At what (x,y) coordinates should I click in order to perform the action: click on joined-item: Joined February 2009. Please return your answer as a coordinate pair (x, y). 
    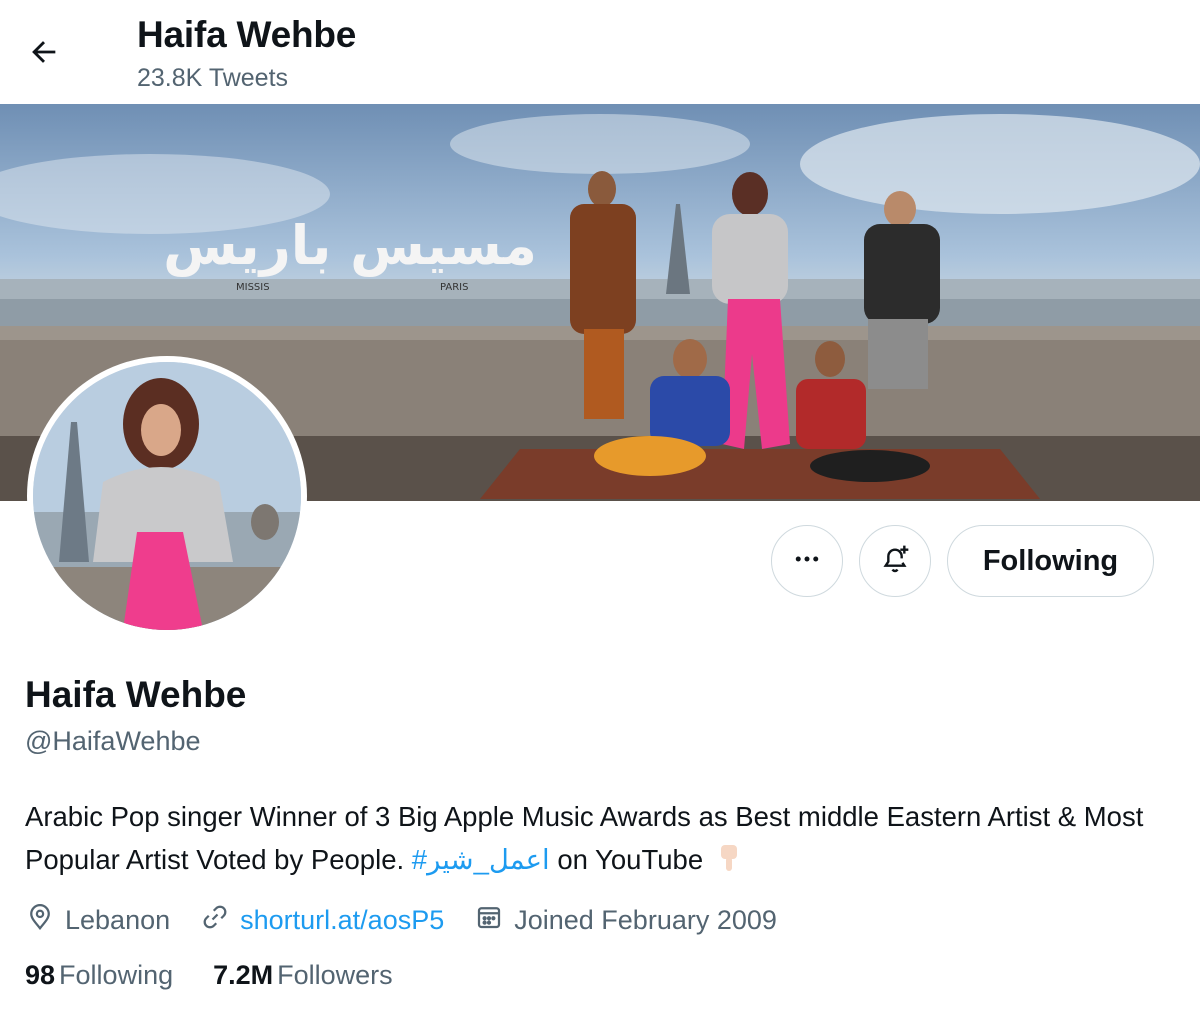
    Looking at the image, I should click on (625, 920).